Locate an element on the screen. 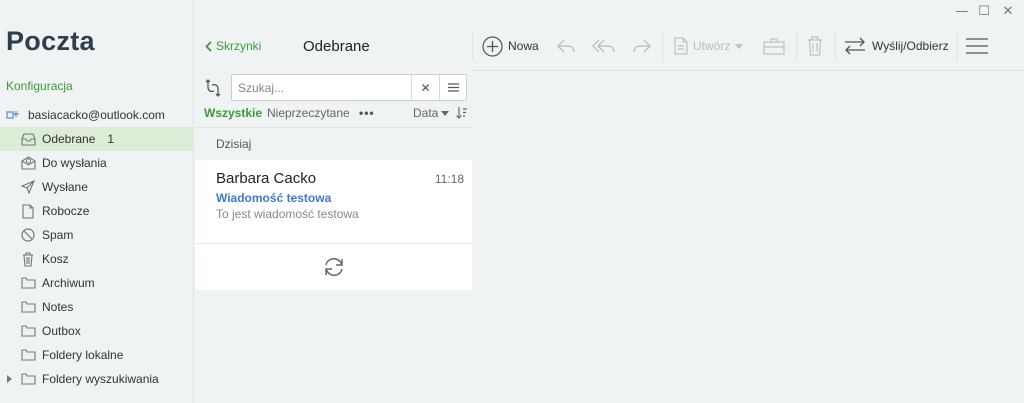 The image size is (1024, 403). folder-label: Wysłane is located at coordinates (65, 187).